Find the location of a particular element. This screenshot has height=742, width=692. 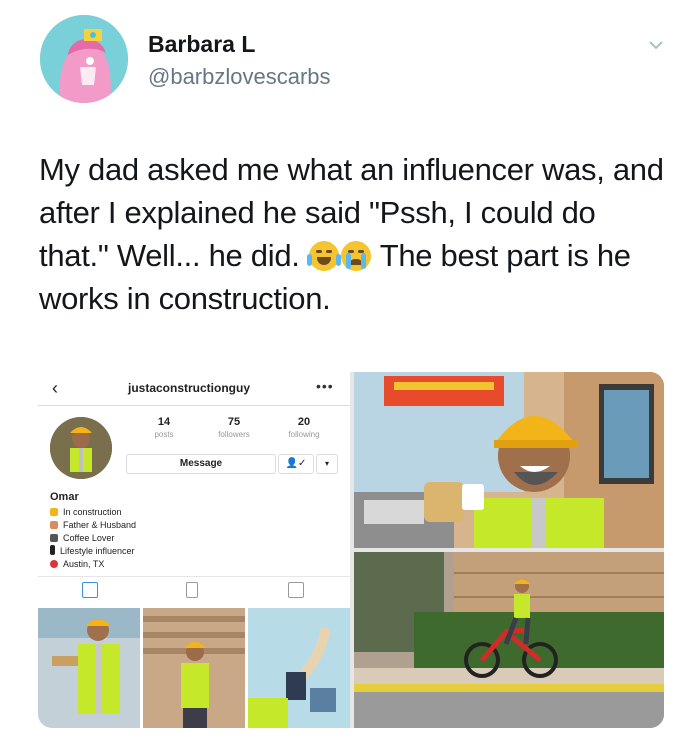

laughing-crying-emoji-icon is located at coordinates (323, 256).